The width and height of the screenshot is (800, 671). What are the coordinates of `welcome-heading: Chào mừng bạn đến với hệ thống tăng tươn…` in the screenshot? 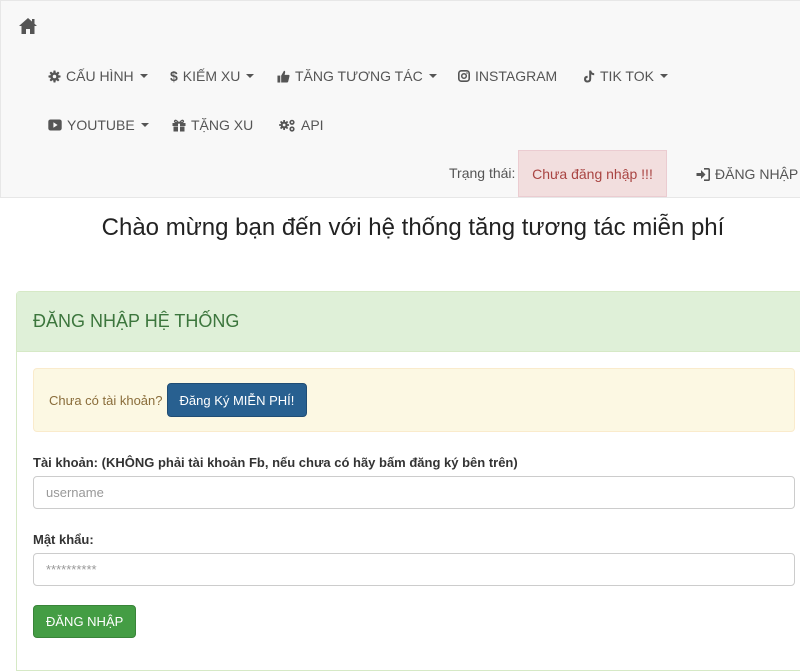 It's located at (413, 227).